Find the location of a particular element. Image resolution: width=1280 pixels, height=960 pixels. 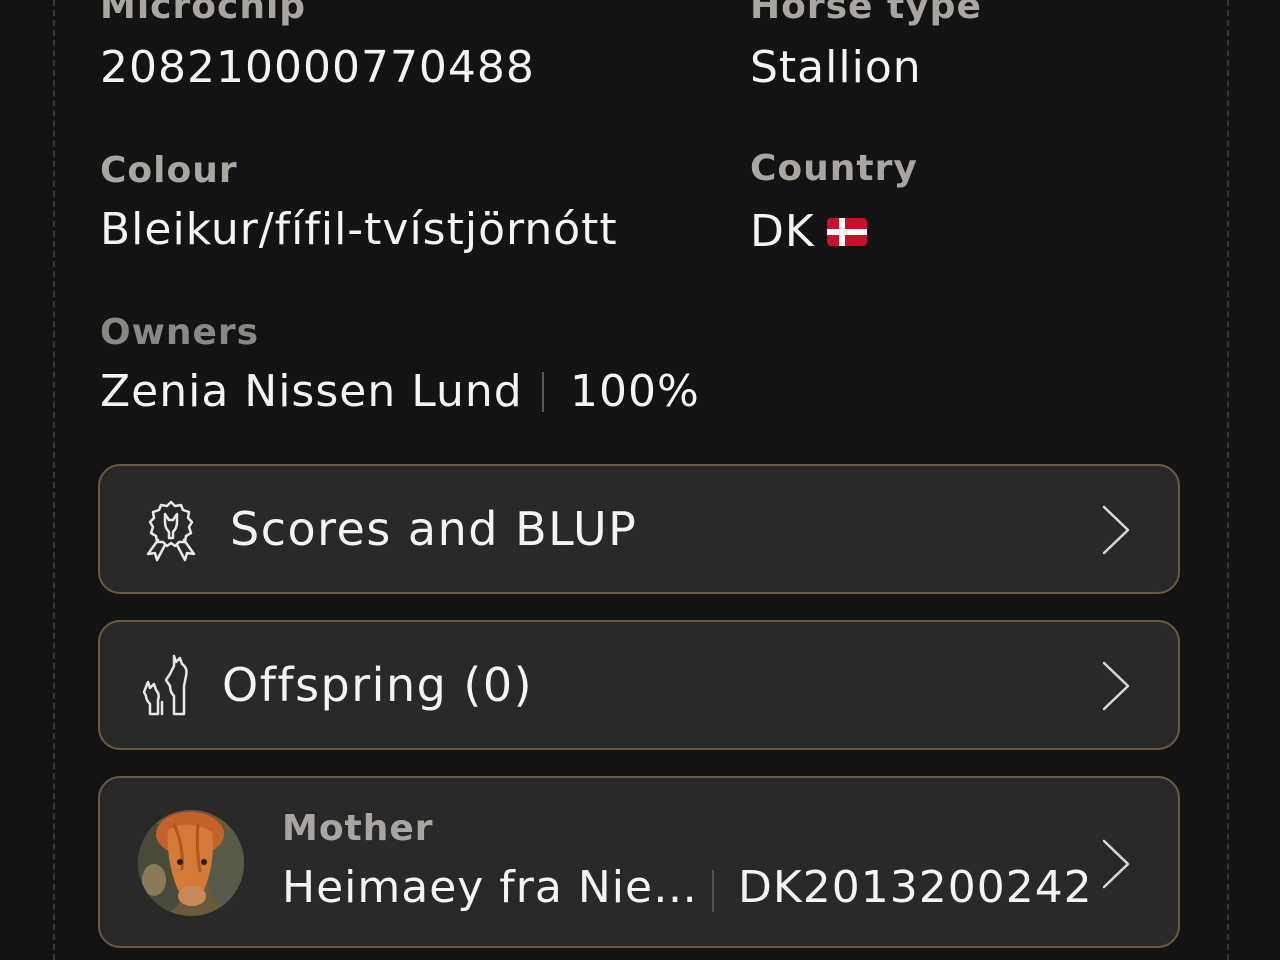

mother-separator is located at coordinates (713, 891).